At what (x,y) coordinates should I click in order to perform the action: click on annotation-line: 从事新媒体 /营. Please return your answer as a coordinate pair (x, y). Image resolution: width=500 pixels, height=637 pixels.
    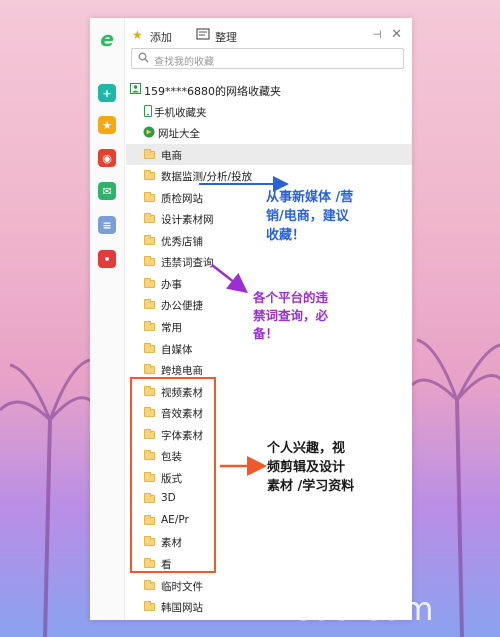
    Looking at the image, I should click on (310, 197).